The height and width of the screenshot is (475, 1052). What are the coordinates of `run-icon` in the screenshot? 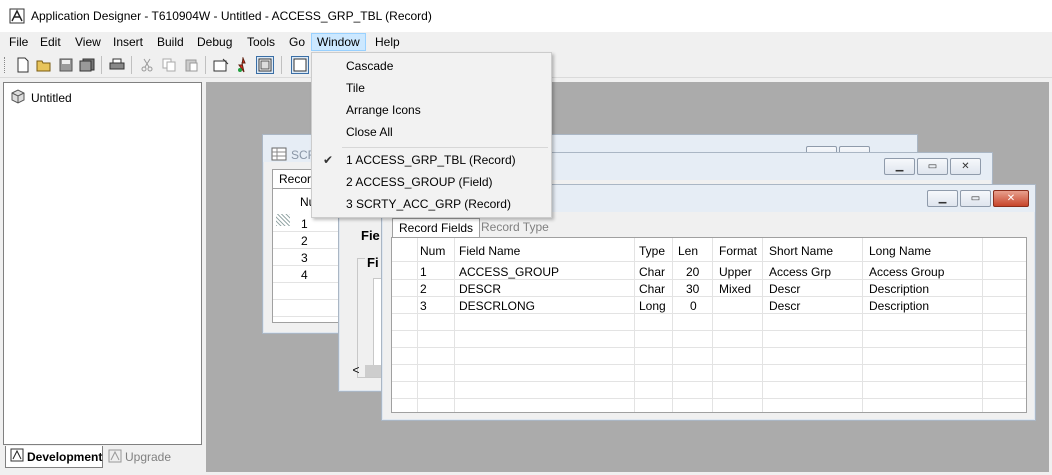 It's located at (243, 65).